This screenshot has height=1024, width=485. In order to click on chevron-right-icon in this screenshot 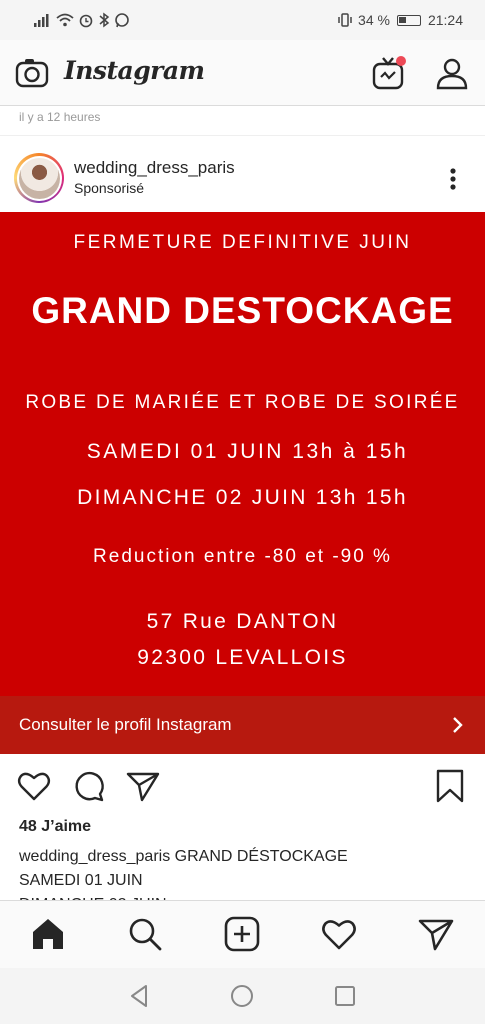, I will do `click(458, 725)`.